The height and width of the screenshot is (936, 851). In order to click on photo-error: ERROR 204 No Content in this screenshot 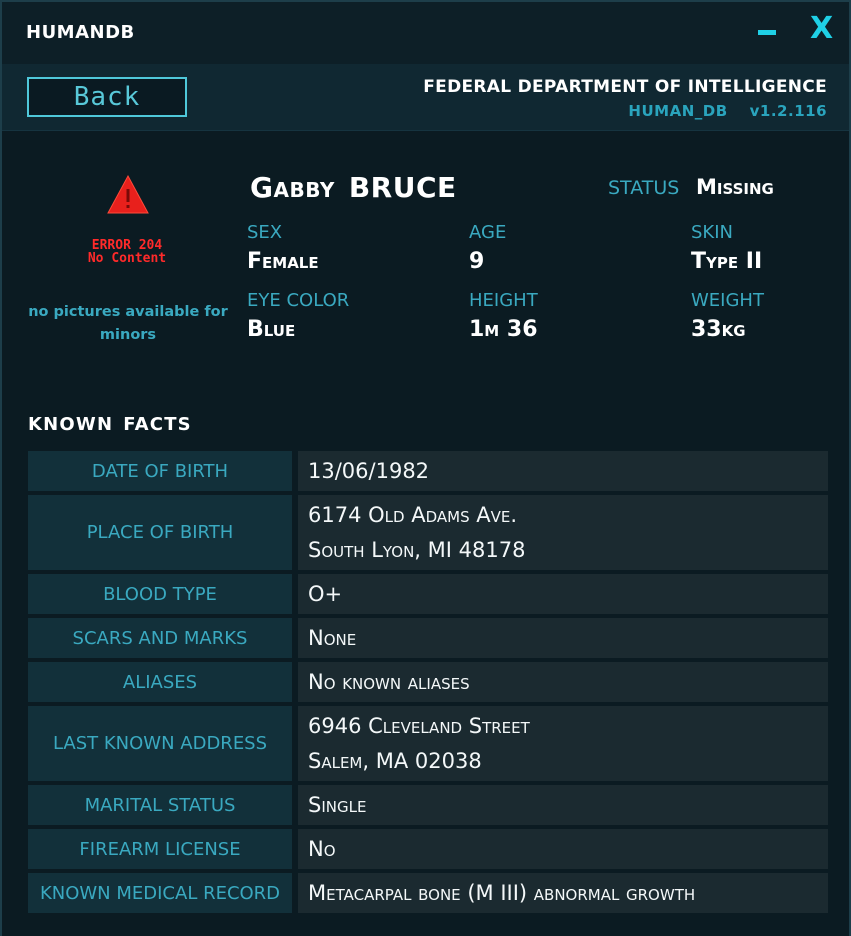, I will do `click(127, 252)`.